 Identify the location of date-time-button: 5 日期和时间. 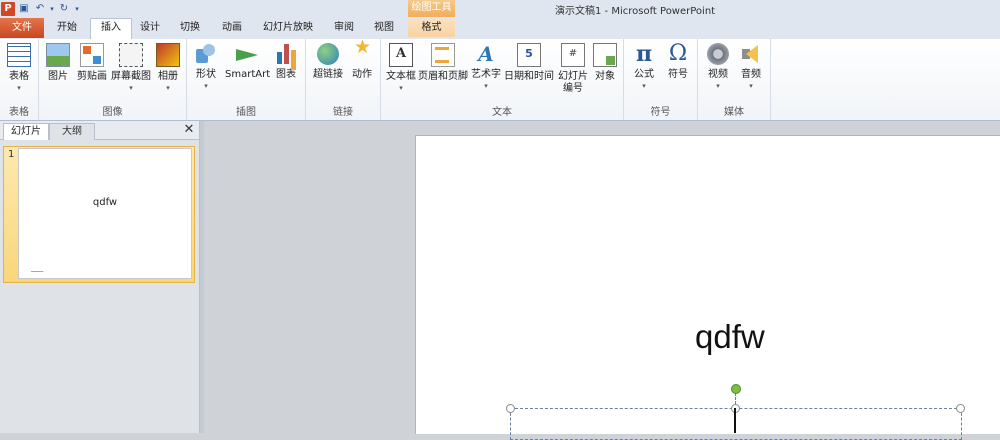
(529, 63).